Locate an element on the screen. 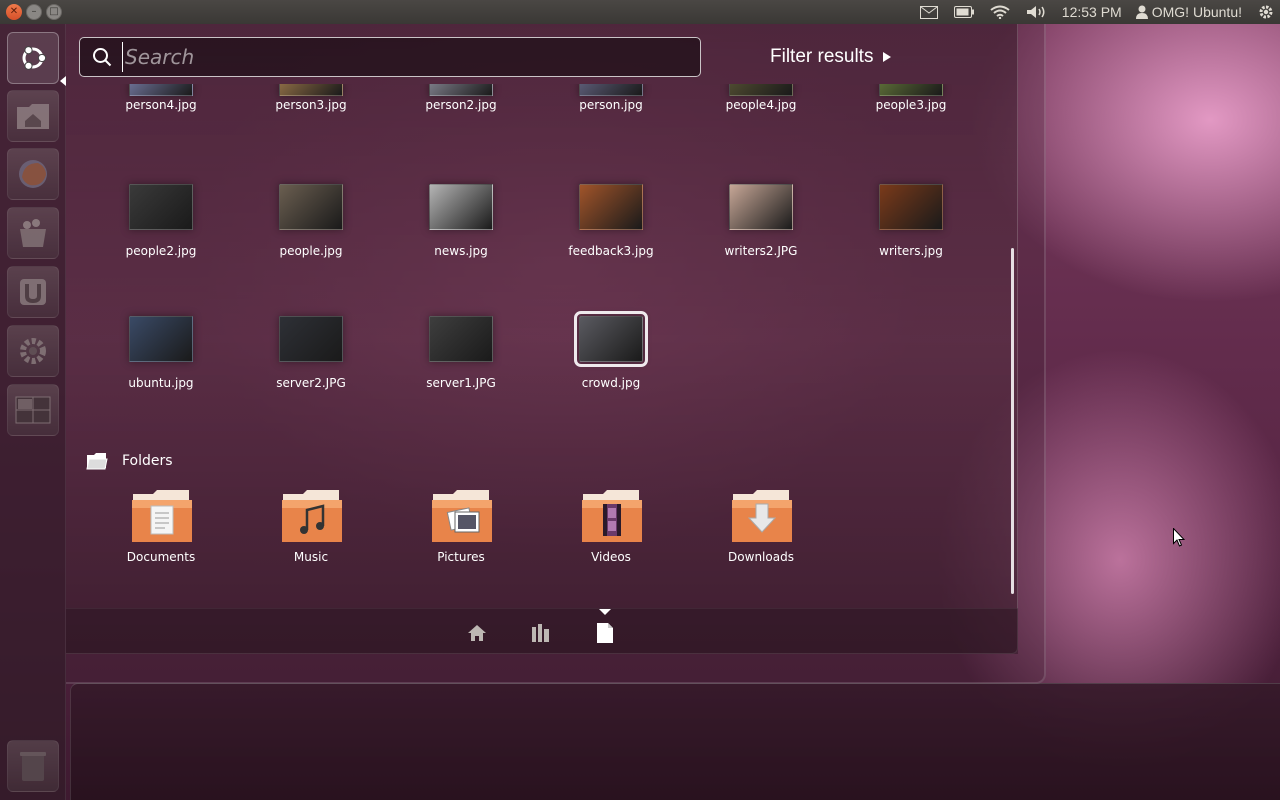 The height and width of the screenshot is (800, 1280). filter-results-button: Filter results is located at coordinates (831, 57).